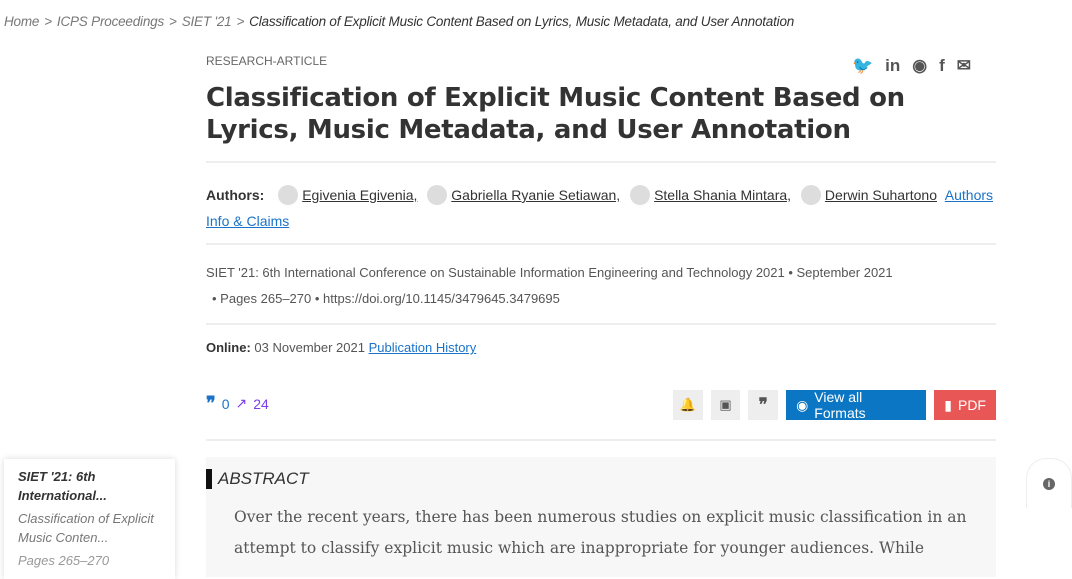 The height and width of the screenshot is (579, 1072). I want to click on email-icon: ✉, so click(964, 66).